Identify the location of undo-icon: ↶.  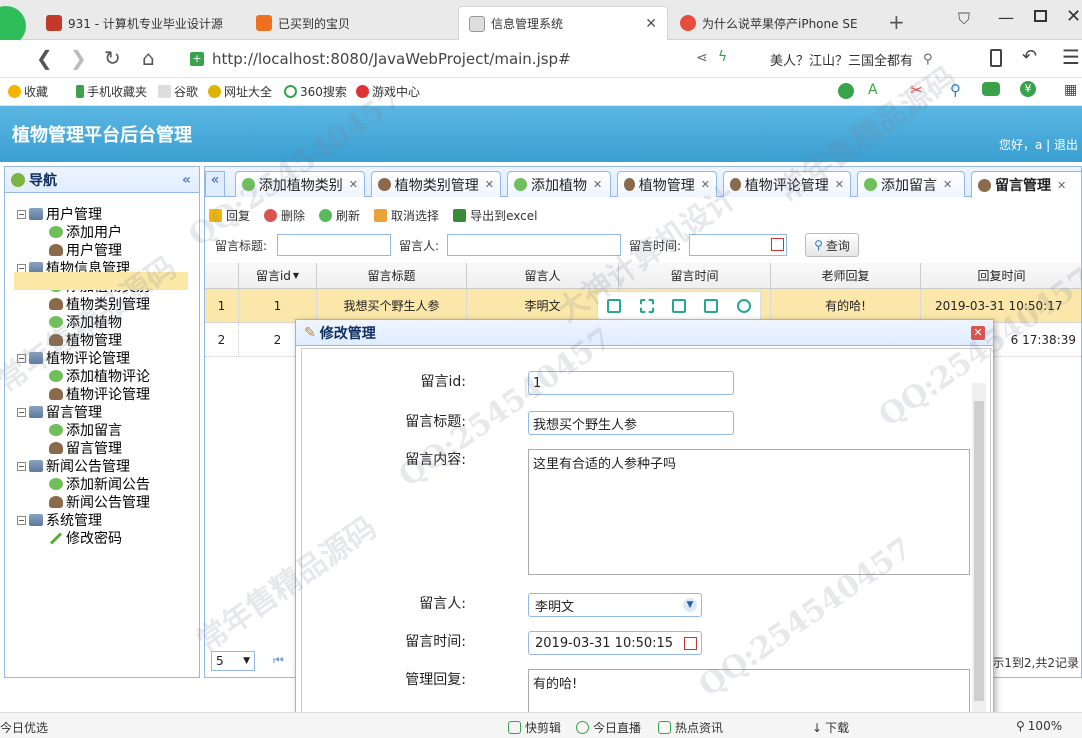
(1029, 56).